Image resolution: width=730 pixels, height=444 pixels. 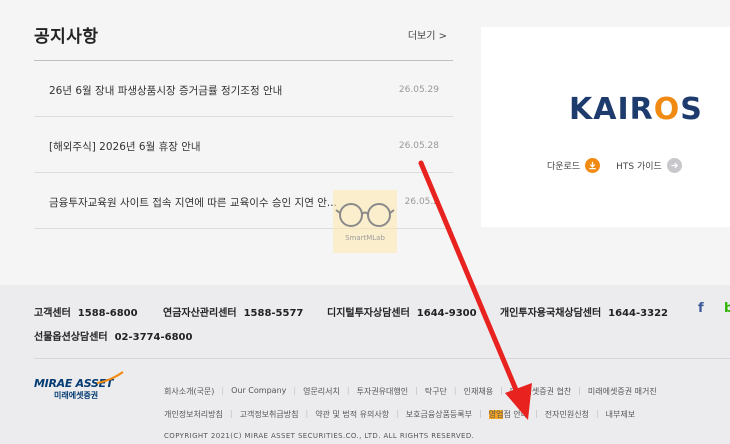 I want to click on contact-bond-center: 개인투자용국채상담센터 1644-3322, so click(x=584, y=313).